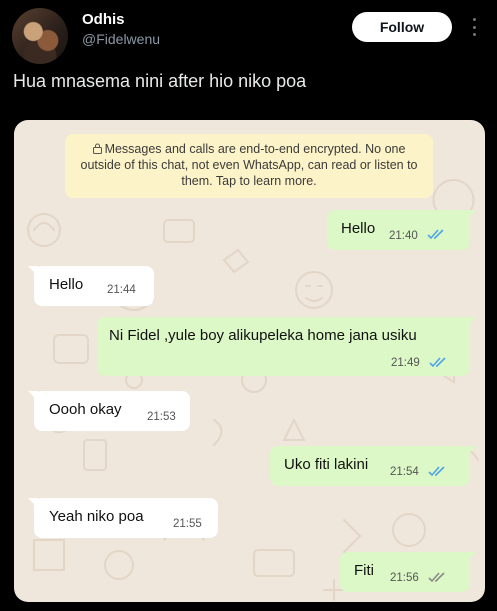  Describe the element at coordinates (364, 570) in the screenshot. I see `message-text: Fiti` at that location.